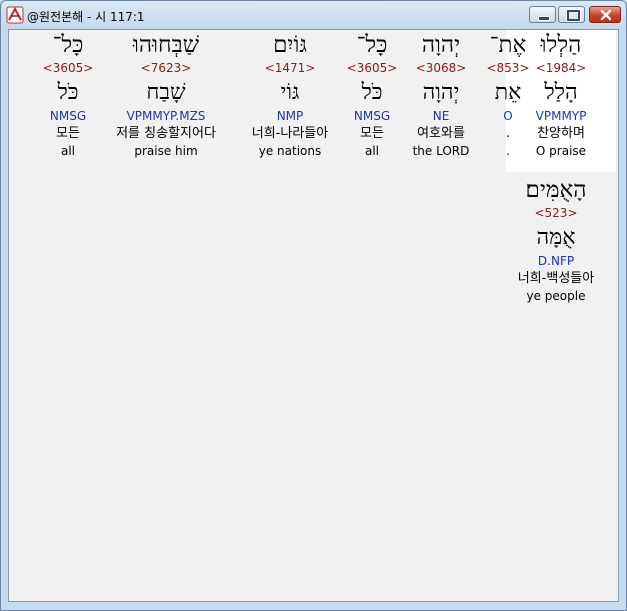 The height and width of the screenshot is (611, 627). What do you see at coordinates (544, 18) in the screenshot?
I see `minimize-icon` at bounding box center [544, 18].